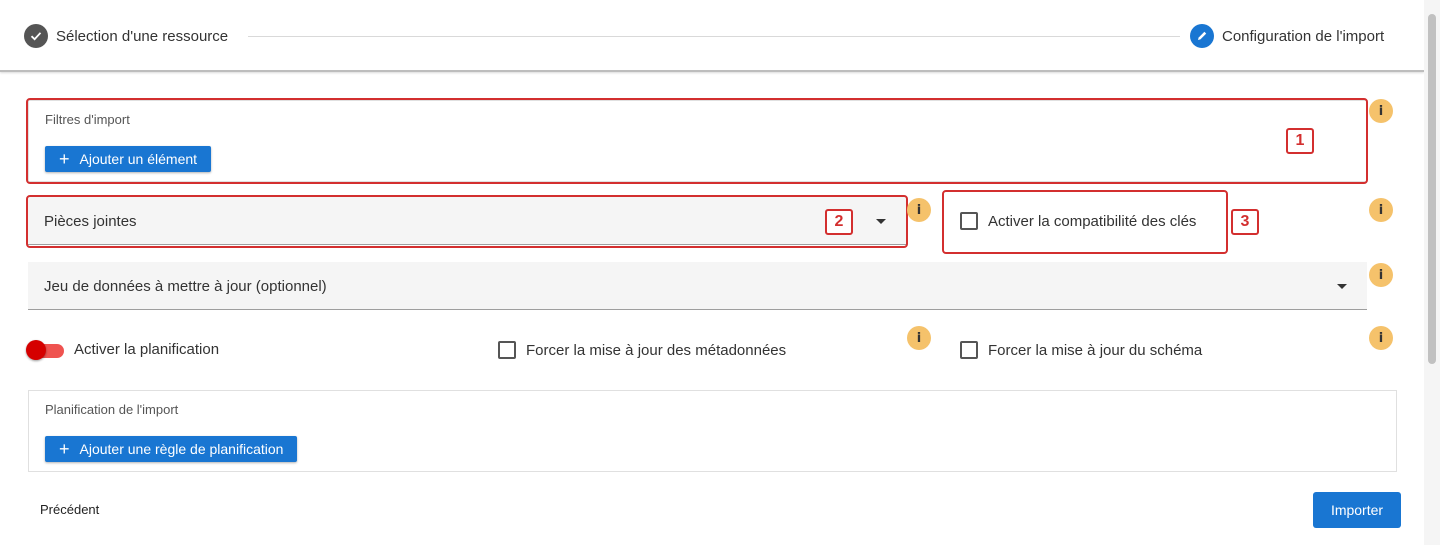  I want to click on toggle-thumb, so click(36, 350).